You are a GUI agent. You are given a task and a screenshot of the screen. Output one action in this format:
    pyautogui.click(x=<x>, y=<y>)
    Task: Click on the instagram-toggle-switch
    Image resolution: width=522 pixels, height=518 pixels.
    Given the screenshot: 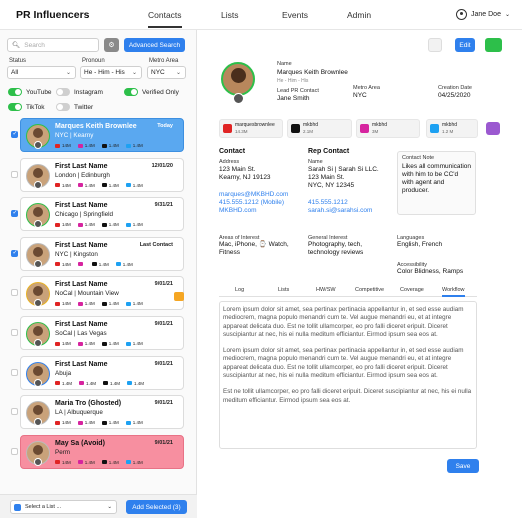 What is the action you would take?
    pyautogui.click(x=63, y=92)
    